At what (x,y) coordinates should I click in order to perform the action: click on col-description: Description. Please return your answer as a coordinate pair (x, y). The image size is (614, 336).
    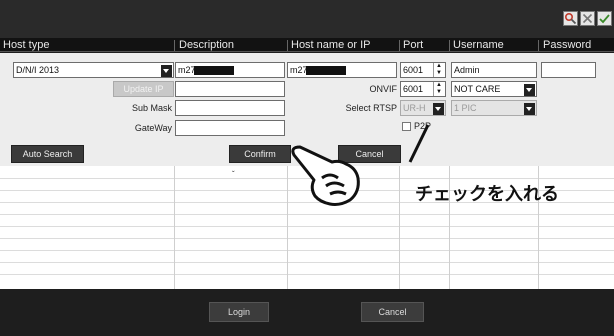
    Looking at the image, I should click on (206, 45).